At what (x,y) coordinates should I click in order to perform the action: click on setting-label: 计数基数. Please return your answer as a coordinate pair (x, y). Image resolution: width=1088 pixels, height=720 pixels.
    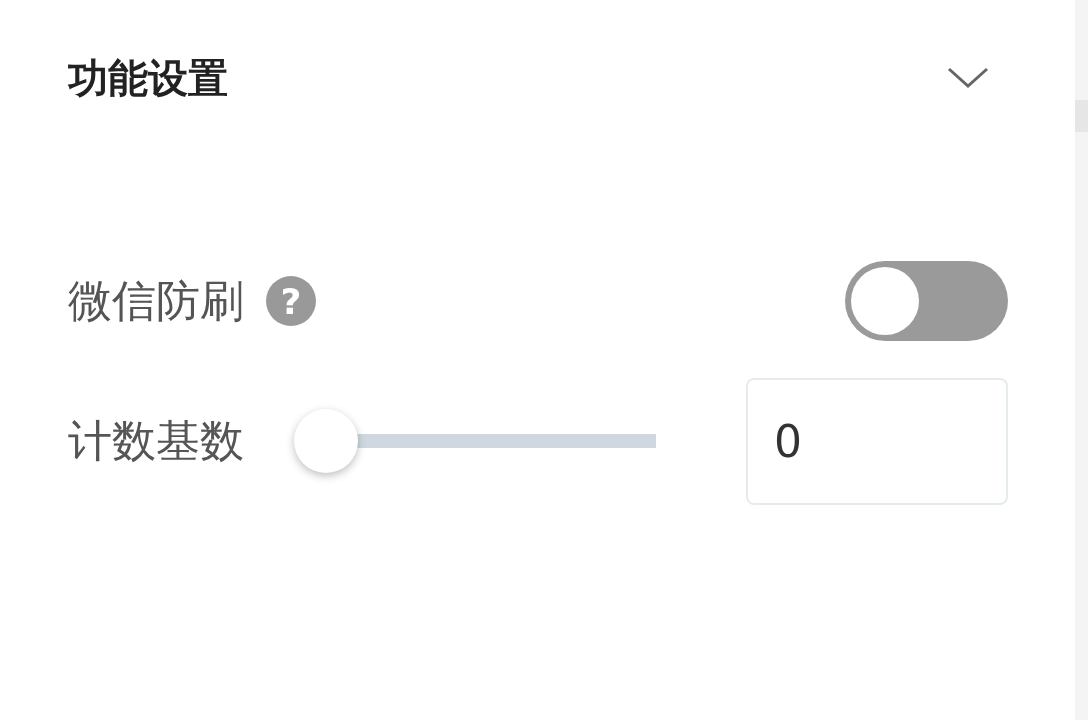
    Looking at the image, I should click on (156, 440).